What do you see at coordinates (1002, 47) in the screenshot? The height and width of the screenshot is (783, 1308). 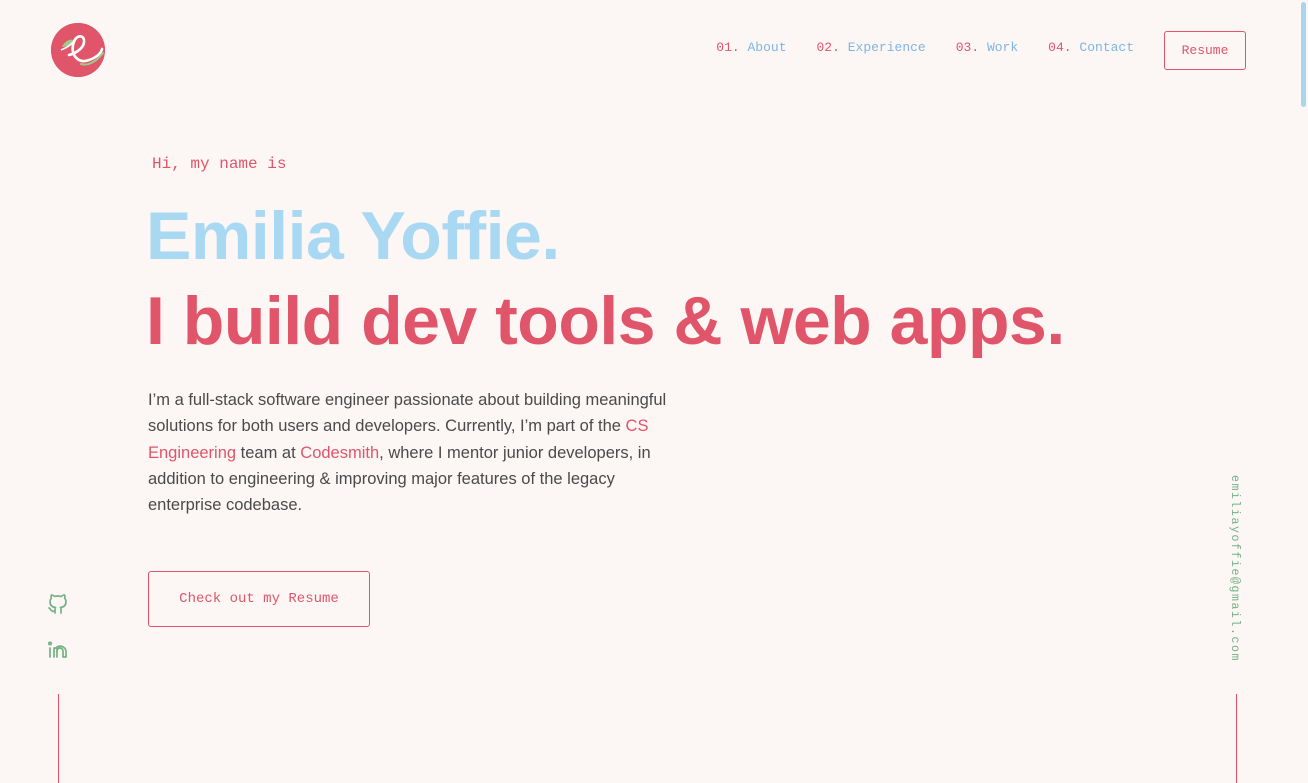 I see `nav-label: Work` at bounding box center [1002, 47].